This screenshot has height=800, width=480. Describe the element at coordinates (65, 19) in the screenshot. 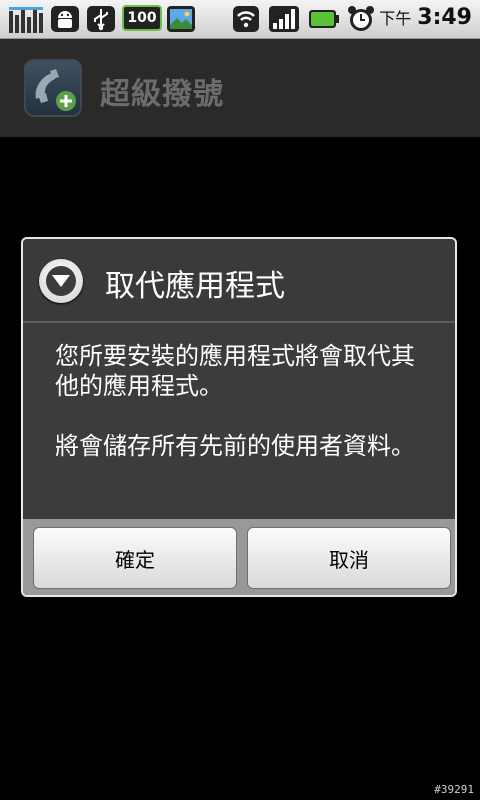

I see `android-icon` at that location.